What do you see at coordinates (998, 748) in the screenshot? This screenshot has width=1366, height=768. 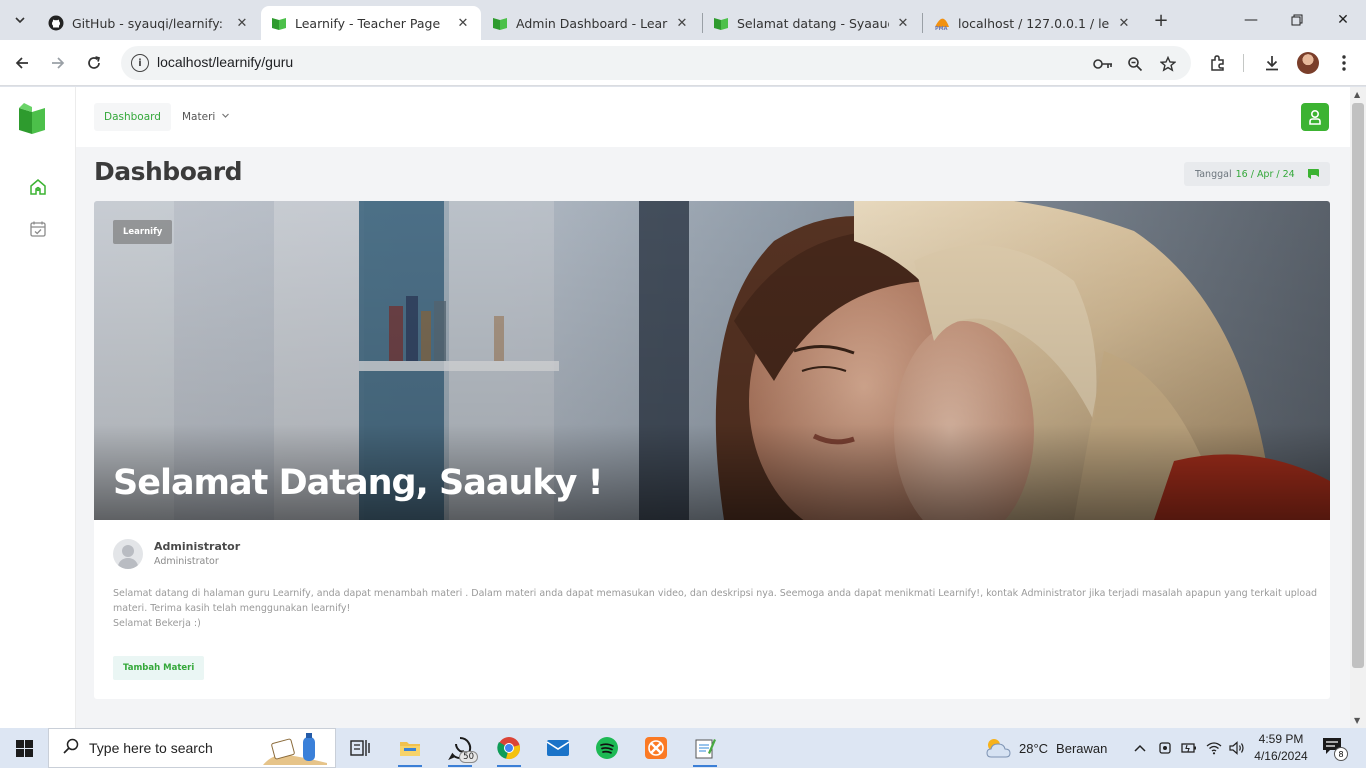 I see `weather-cloudy-icon` at bounding box center [998, 748].